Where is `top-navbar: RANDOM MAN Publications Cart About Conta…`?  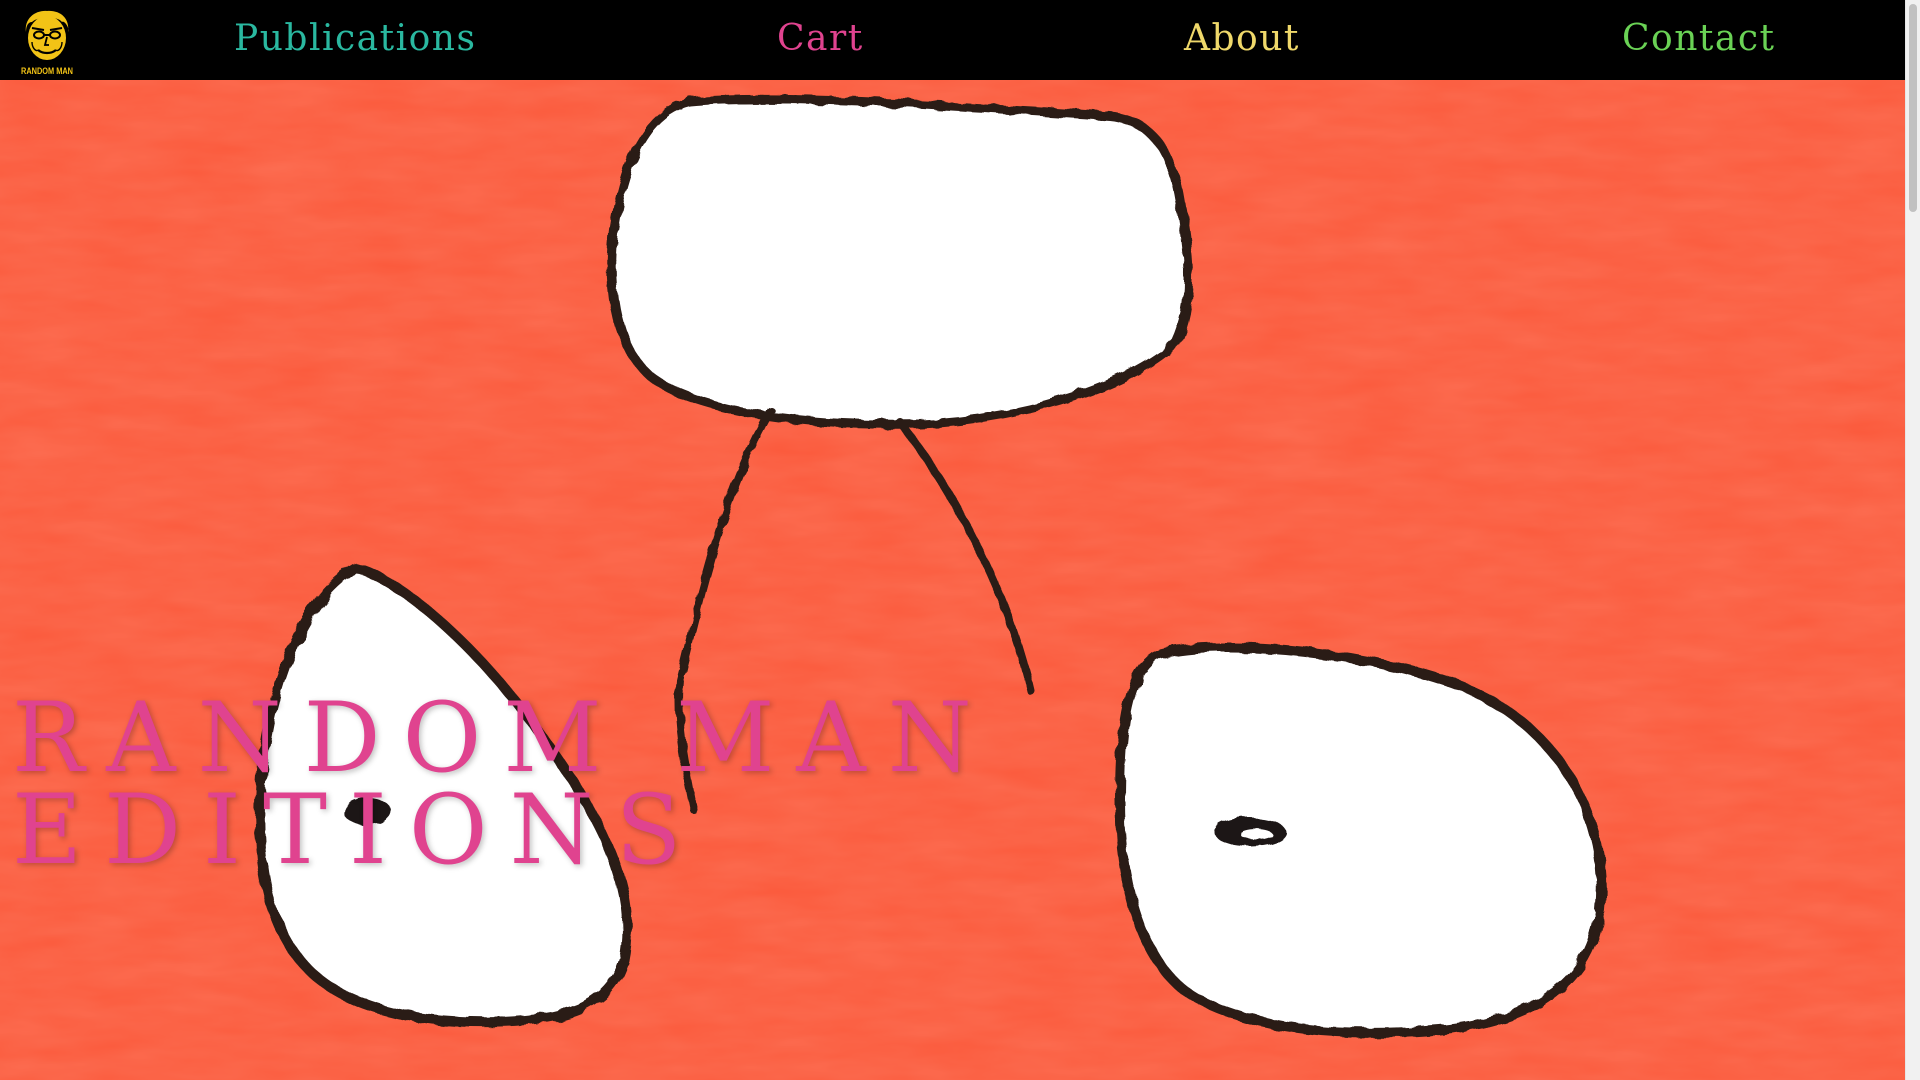
top-navbar: RANDOM MAN Publications Cart About Conta… is located at coordinates (952, 40).